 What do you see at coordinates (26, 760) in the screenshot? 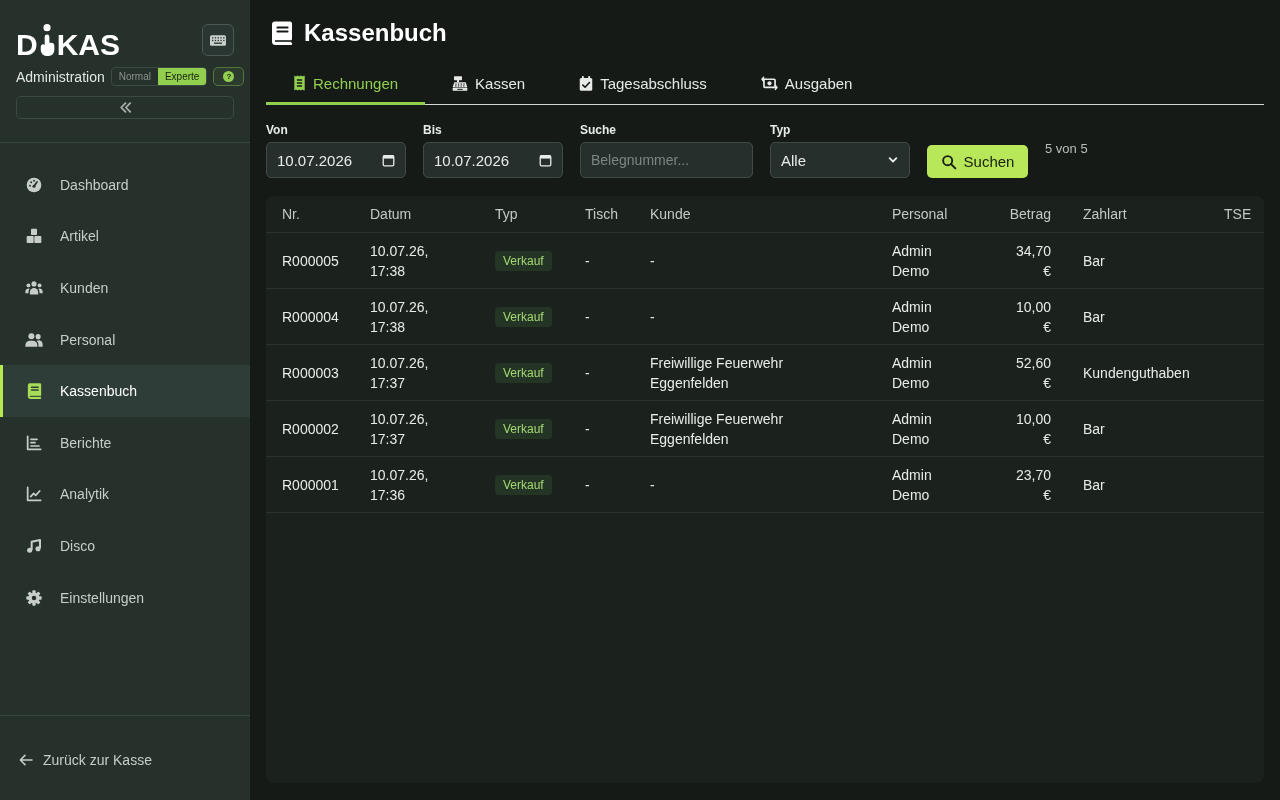
I see `arrow-left-icon` at bounding box center [26, 760].